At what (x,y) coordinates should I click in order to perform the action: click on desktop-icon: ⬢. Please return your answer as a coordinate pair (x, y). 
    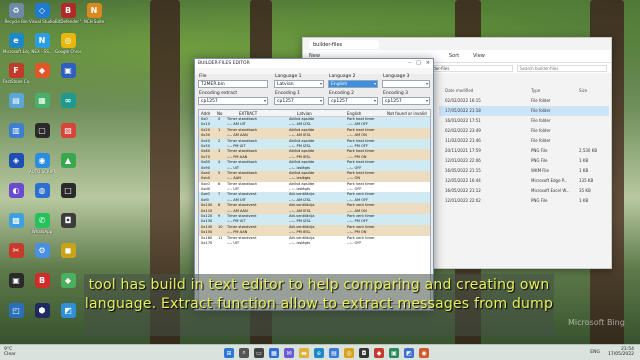
    Looking at the image, I should click on (42, 311).